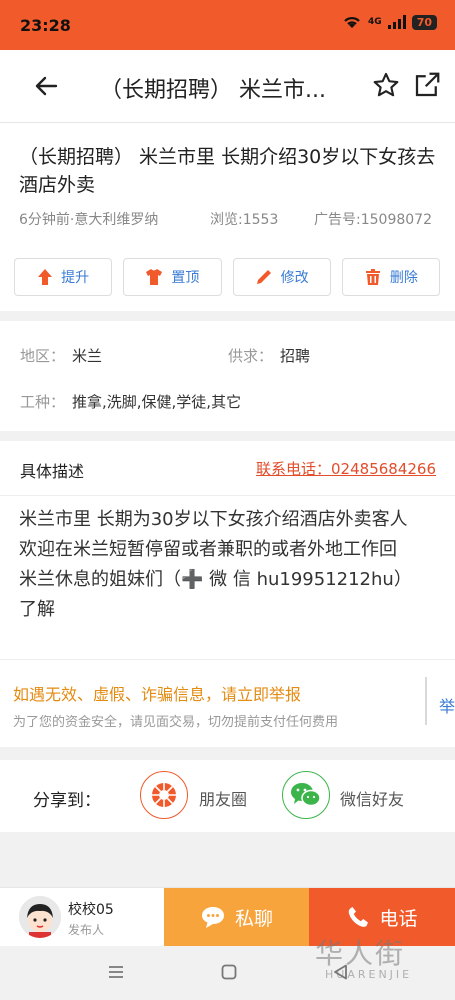 This screenshot has width=455, height=1000. I want to click on pin-label: 置顶, so click(185, 278).